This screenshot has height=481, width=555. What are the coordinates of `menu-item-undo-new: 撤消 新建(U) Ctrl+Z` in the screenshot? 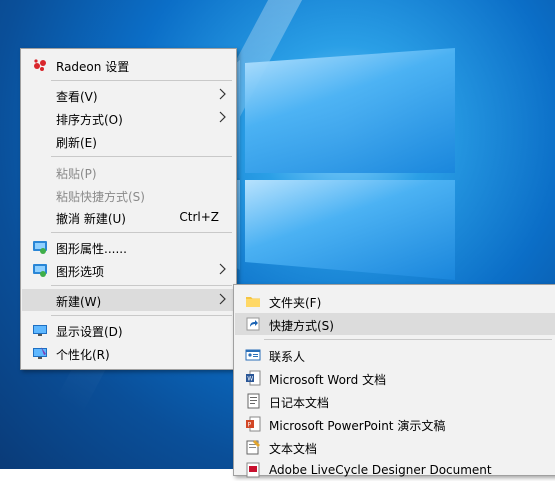 It's located at (128, 217).